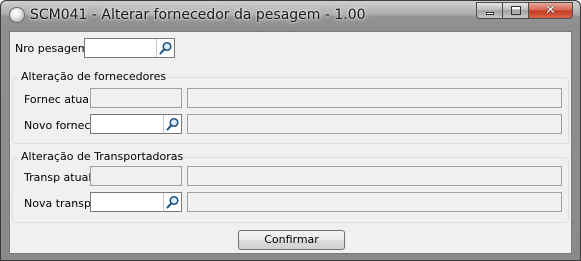 Image resolution: width=581 pixels, height=261 pixels. I want to click on caption-buttons: ✕, so click(524, 11).